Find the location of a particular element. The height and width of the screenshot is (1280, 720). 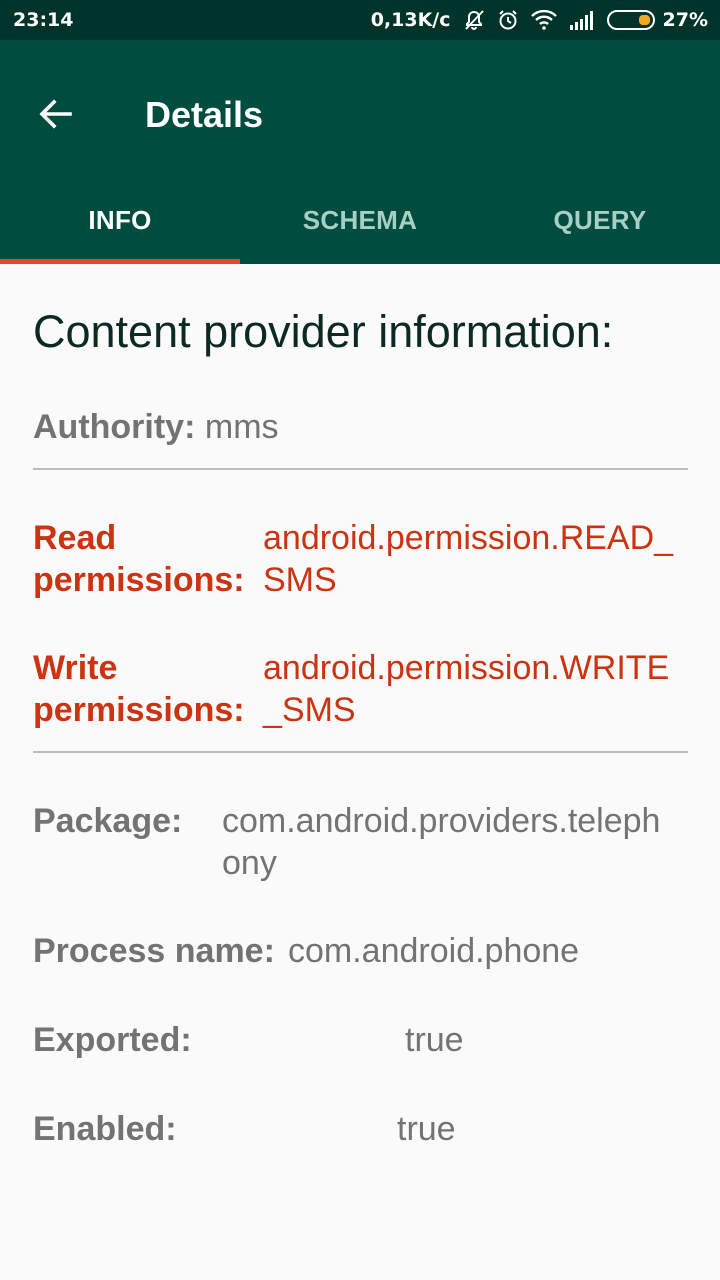

network-speed: 0,13K/c is located at coordinates (410, 20).